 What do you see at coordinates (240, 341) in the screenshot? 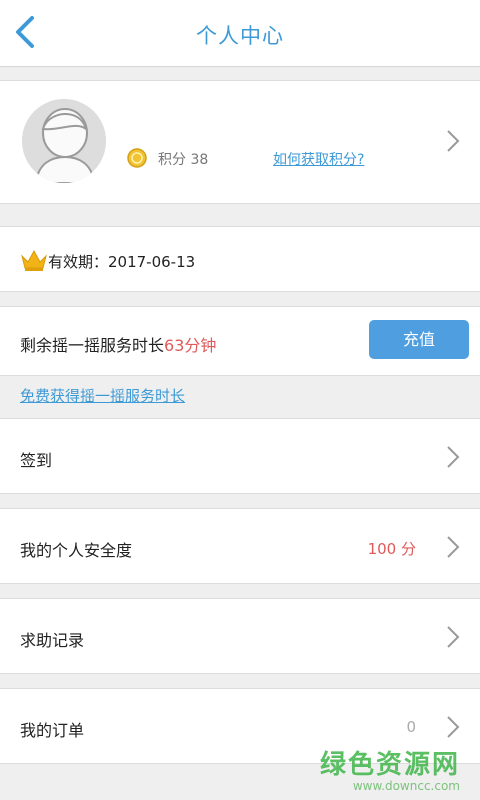
I see `service-time-row: 剩余摇一摇服务时长63分钟 充值` at bounding box center [240, 341].